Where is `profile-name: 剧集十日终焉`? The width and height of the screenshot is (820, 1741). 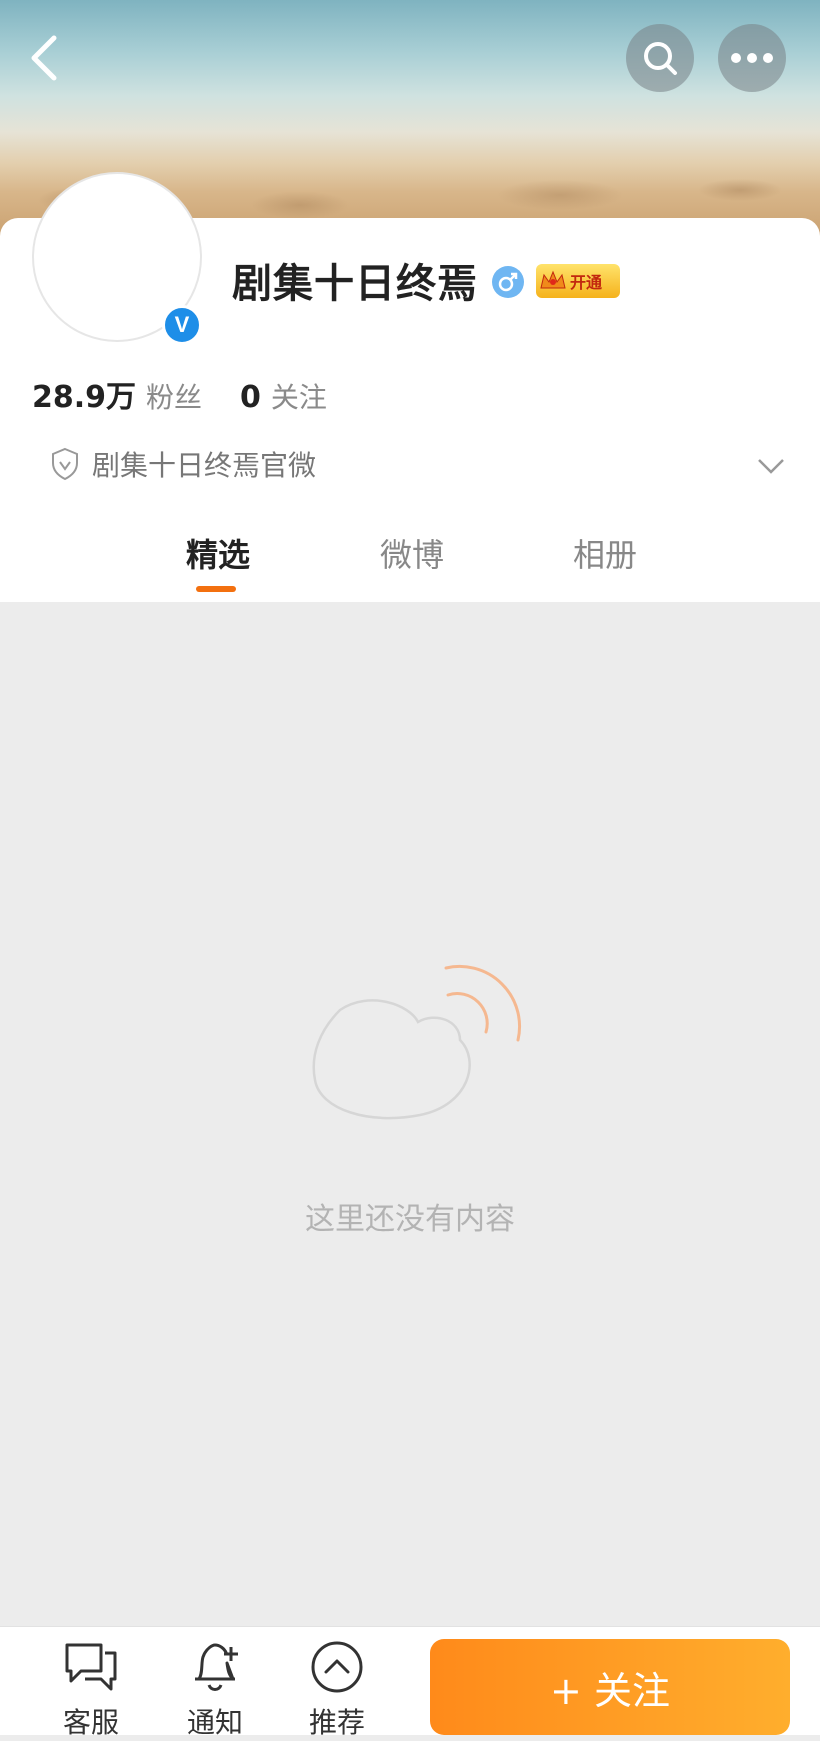 profile-name: 剧集十日终焉 is located at coordinates (355, 284).